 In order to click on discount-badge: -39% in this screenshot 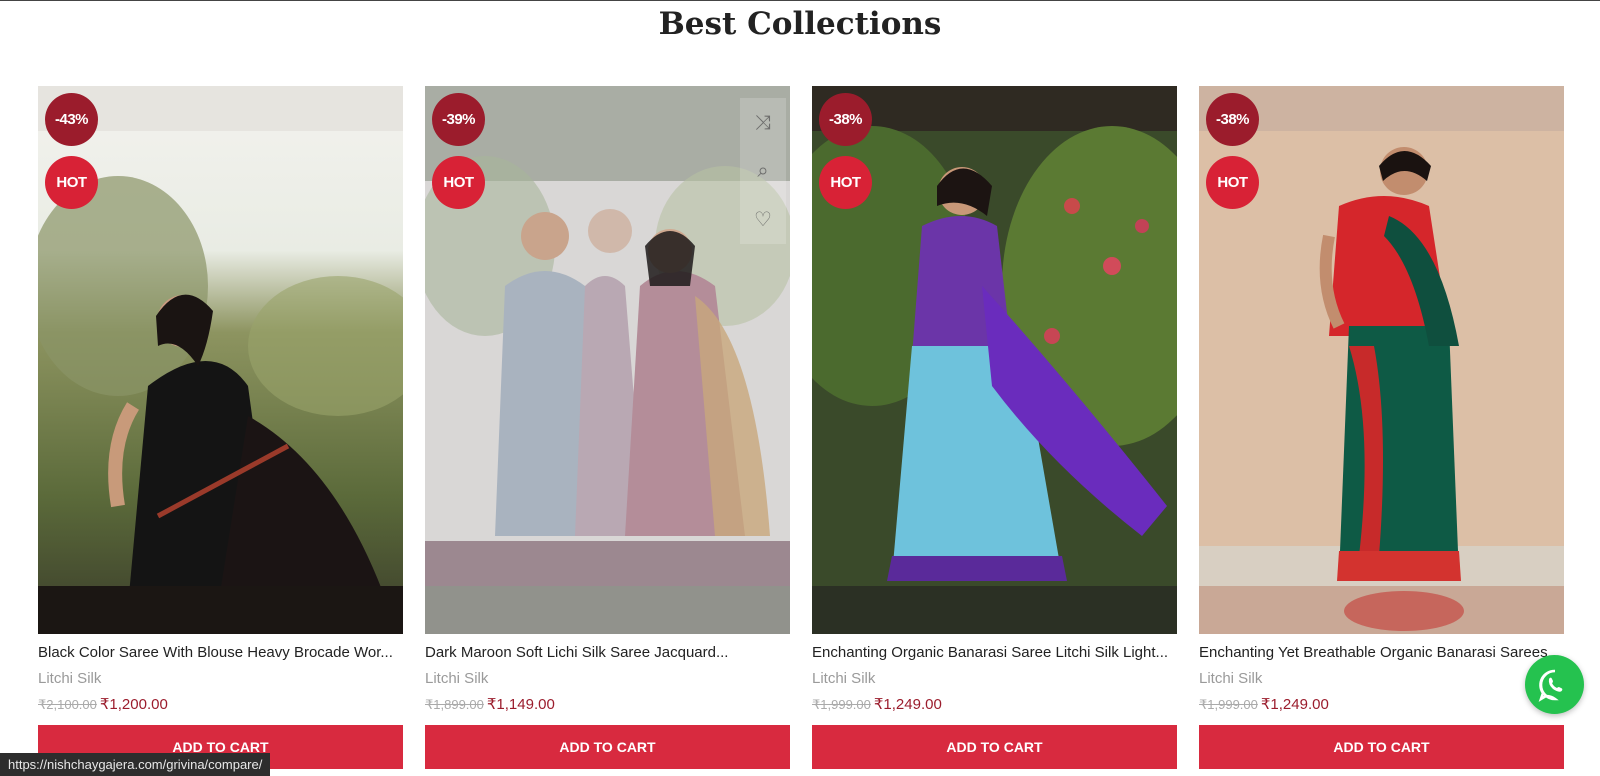, I will do `click(458, 119)`.